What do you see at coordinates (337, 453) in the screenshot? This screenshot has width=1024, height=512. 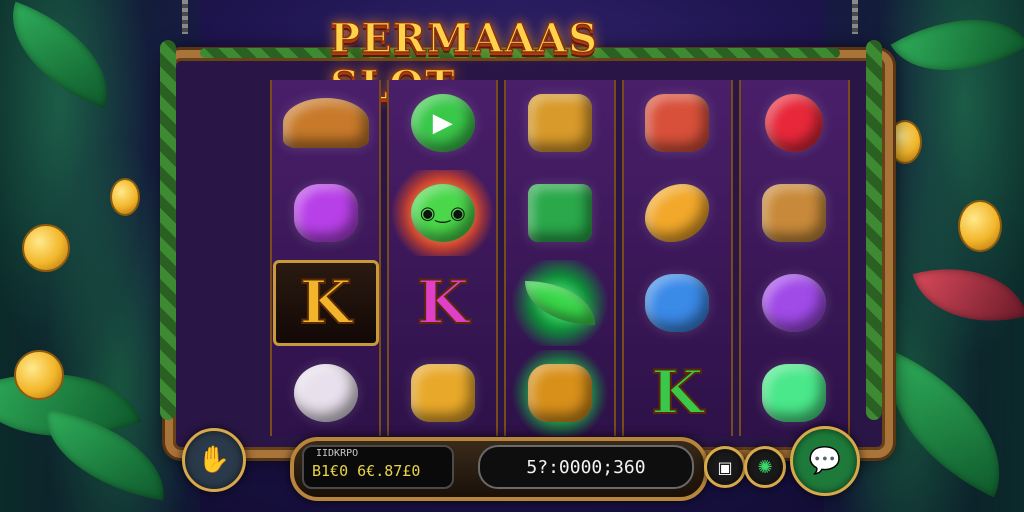 I see `balance-label: IIDKRPO` at bounding box center [337, 453].